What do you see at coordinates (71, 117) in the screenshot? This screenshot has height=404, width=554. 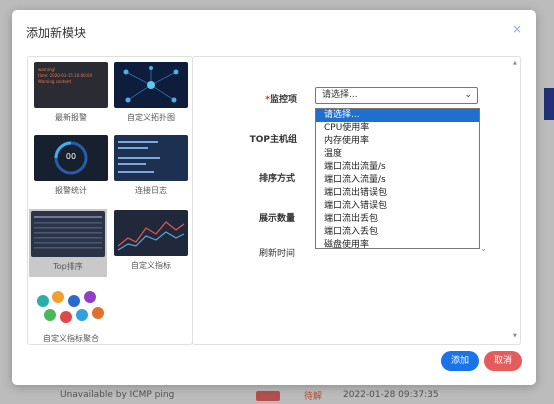 I see `widget-label: 最新报警` at bounding box center [71, 117].